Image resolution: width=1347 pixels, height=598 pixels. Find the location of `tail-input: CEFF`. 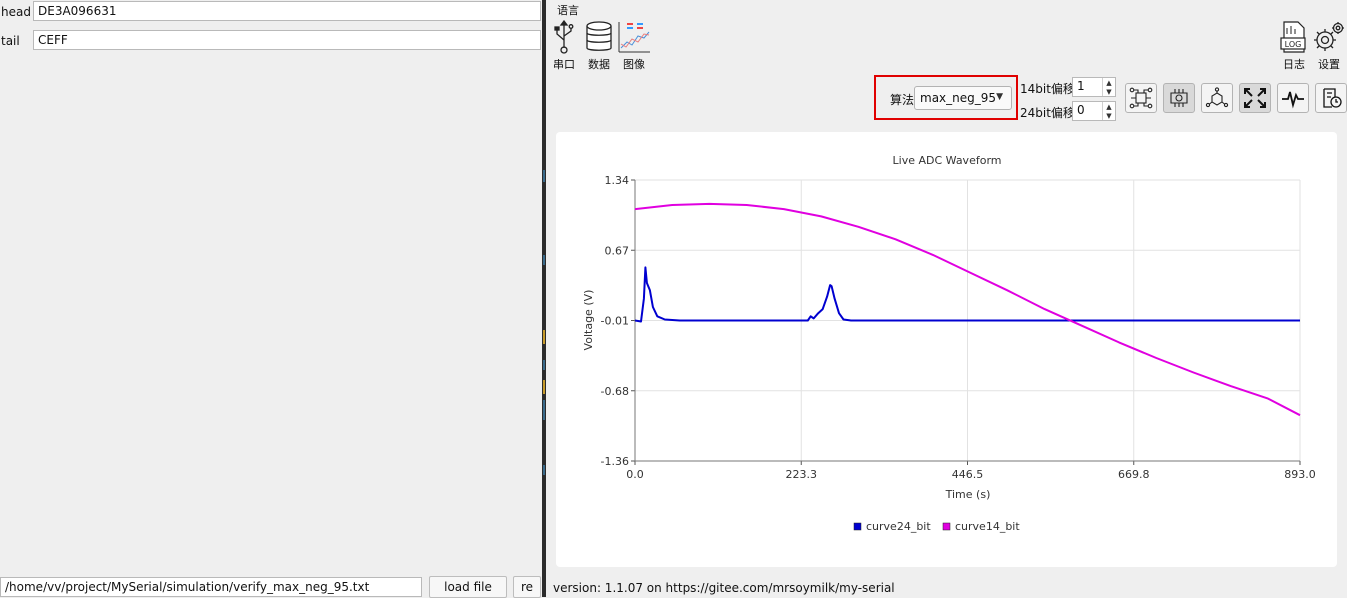

tail-input: CEFF is located at coordinates (287, 40).